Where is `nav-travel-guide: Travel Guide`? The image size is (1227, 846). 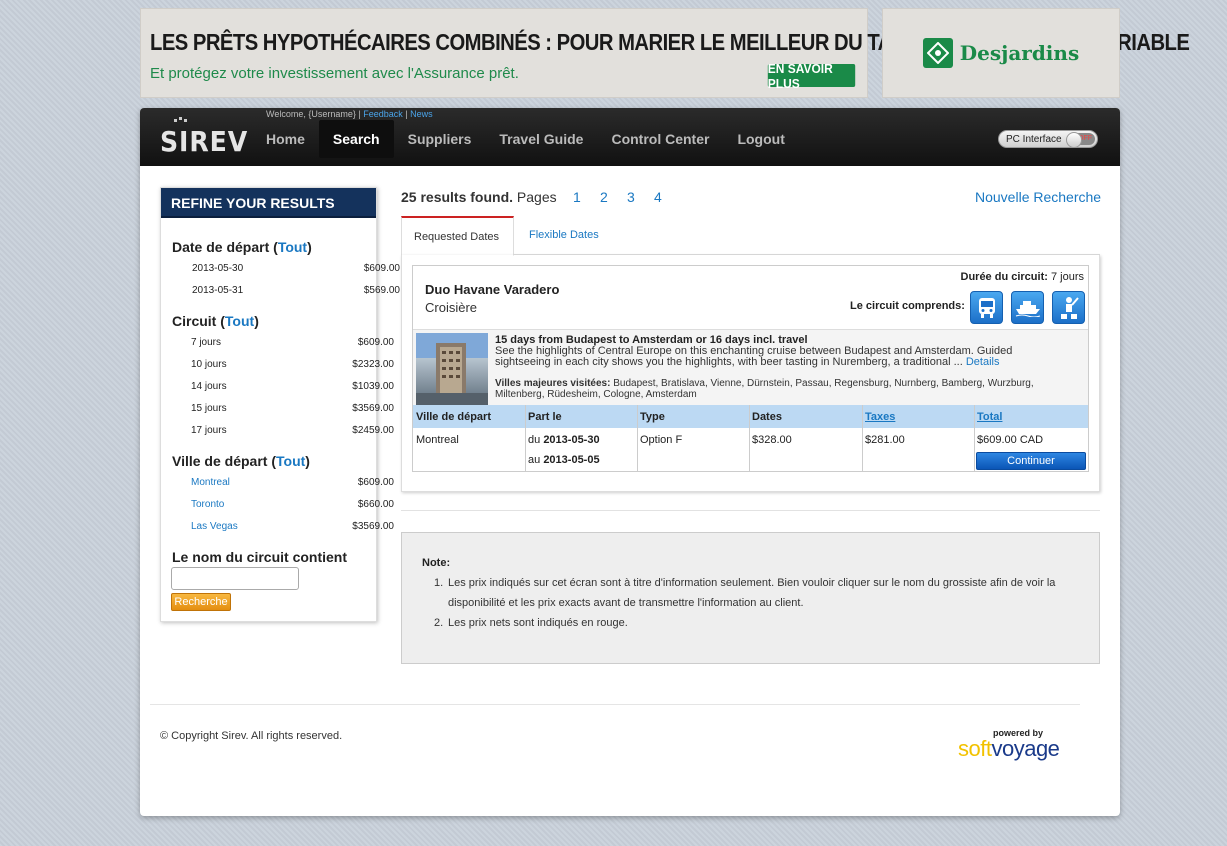
nav-travel-guide: Travel Guide is located at coordinates (541, 139).